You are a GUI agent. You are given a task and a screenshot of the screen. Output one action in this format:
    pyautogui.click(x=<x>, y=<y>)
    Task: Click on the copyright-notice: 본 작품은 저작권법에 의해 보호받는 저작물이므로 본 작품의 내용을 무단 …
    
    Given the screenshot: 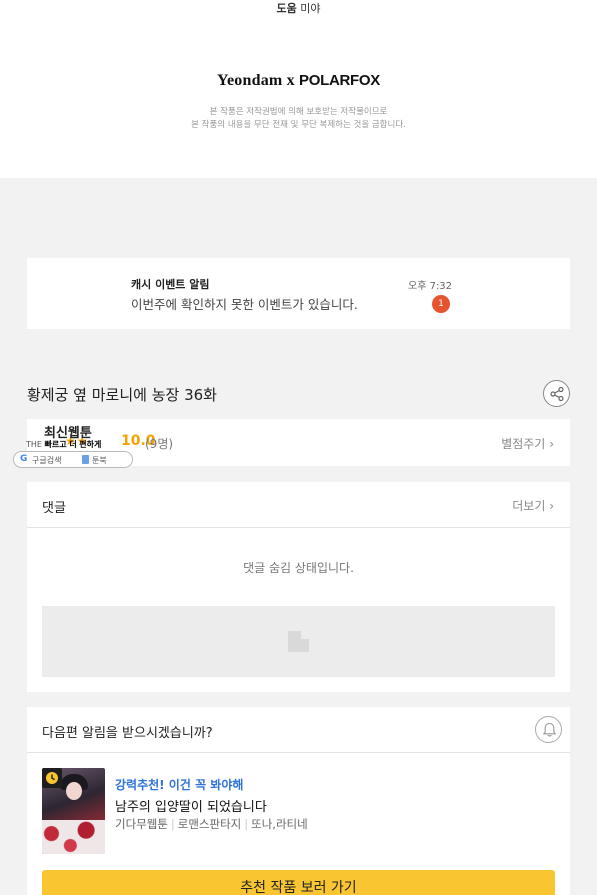 What is the action you would take?
    pyautogui.click(x=298, y=119)
    